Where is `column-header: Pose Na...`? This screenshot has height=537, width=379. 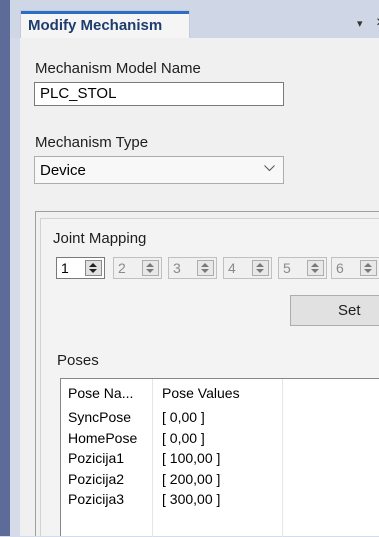
column-header: Pose Na... is located at coordinates (100, 393).